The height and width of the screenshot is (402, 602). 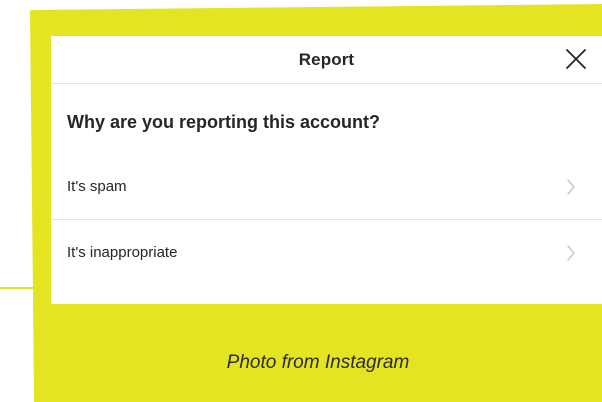 I want to click on close-button, so click(x=576, y=59).